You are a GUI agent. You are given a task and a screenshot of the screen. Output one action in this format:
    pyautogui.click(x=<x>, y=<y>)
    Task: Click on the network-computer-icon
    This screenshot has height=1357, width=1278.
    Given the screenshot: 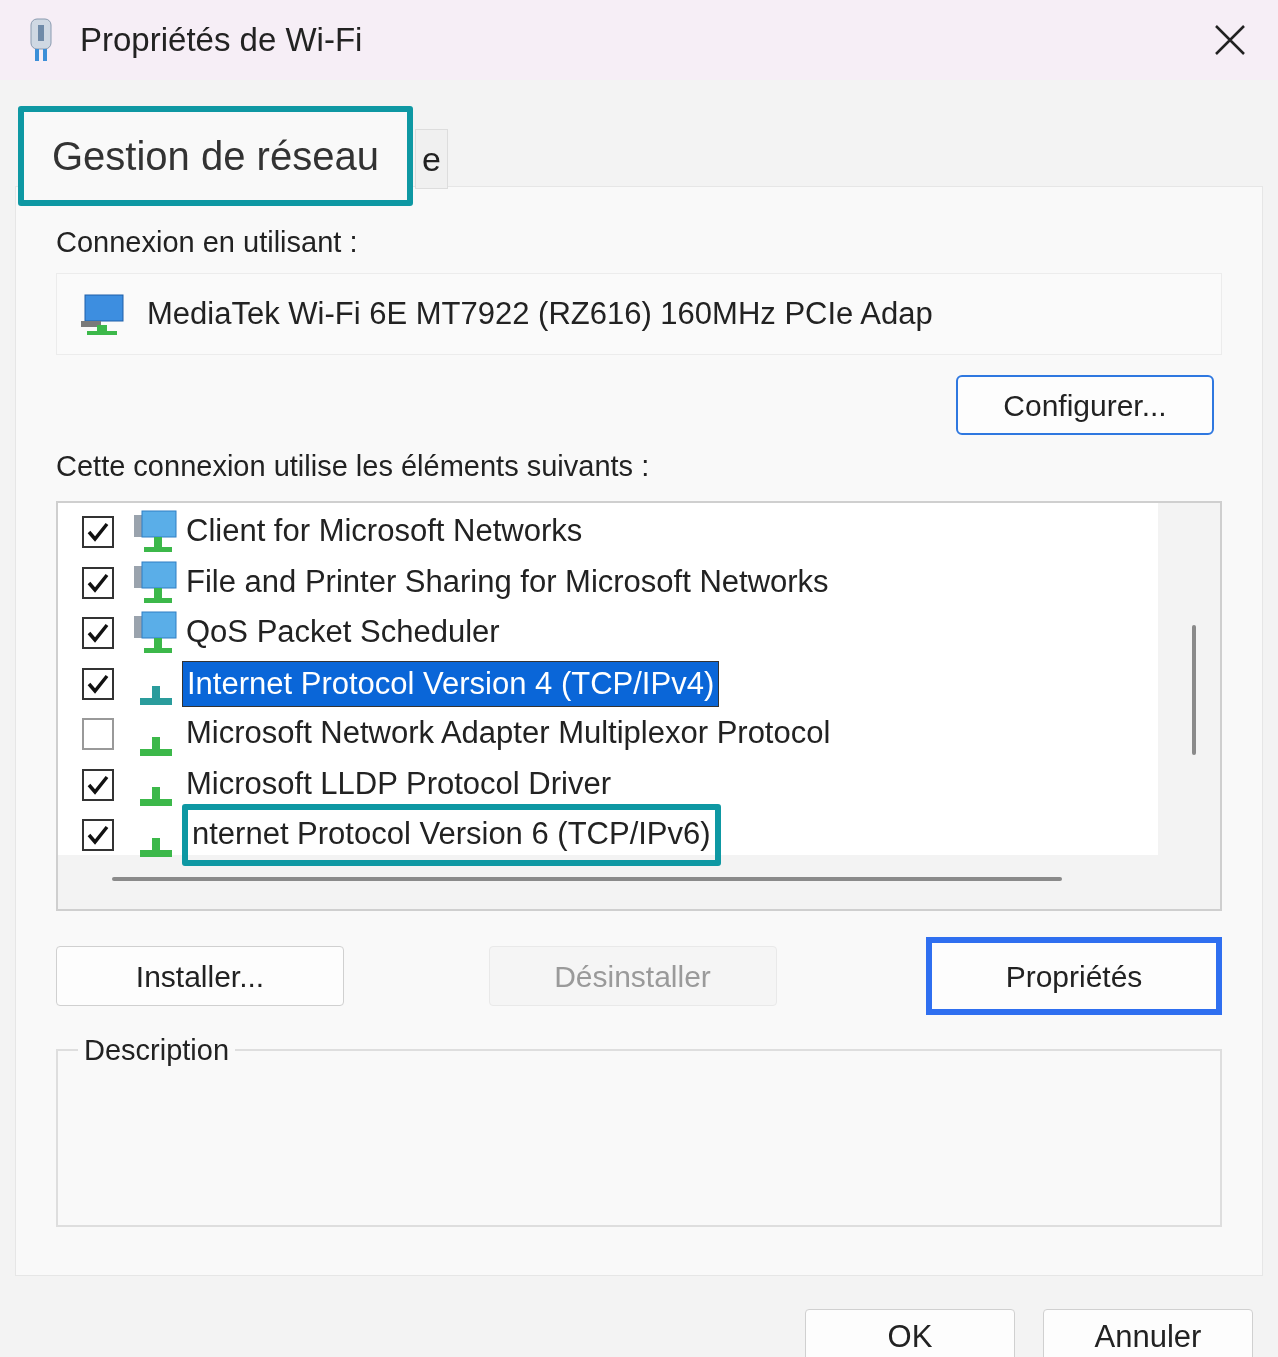 What is the action you would take?
    pyautogui.click(x=156, y=582)
    